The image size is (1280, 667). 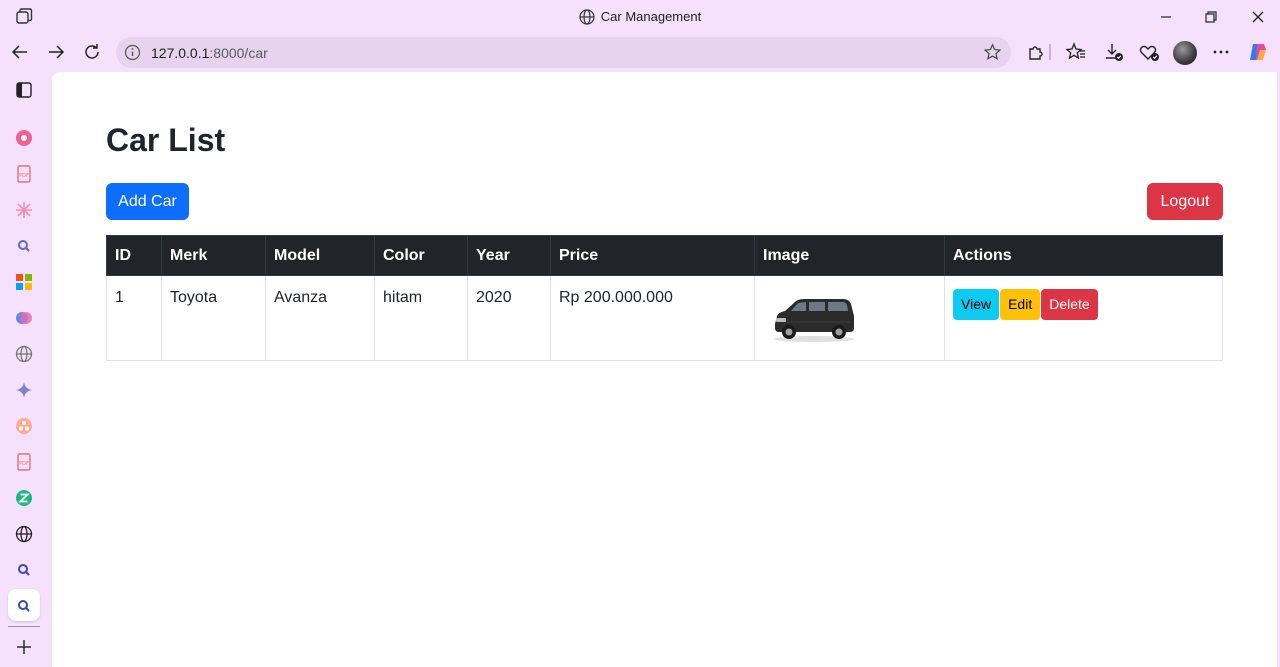 What do you see at coordinates (134, 255) in the screenshot?
I see `header-id: ID` at bounding box center [134, 255].